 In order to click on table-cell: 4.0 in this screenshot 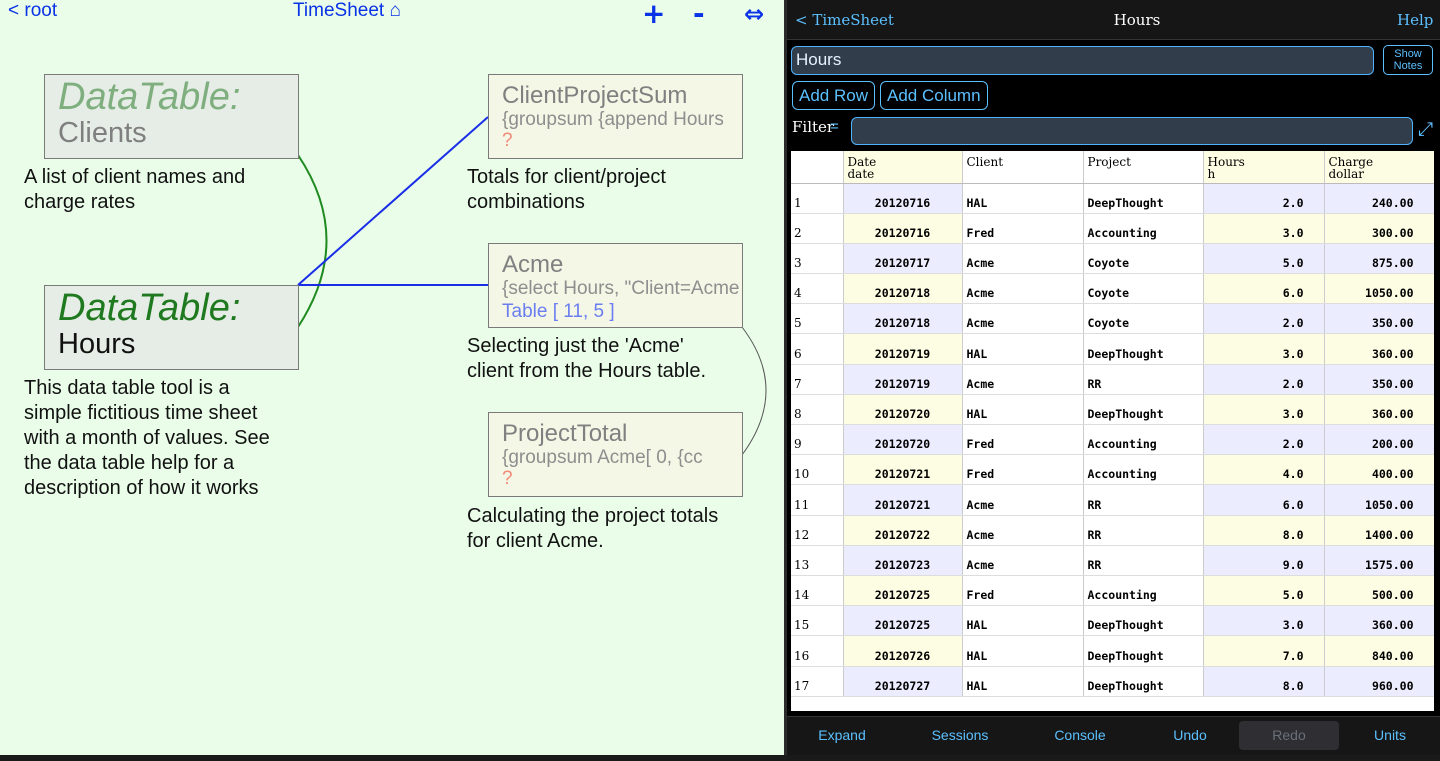, I will do `click(1264, 470)`.